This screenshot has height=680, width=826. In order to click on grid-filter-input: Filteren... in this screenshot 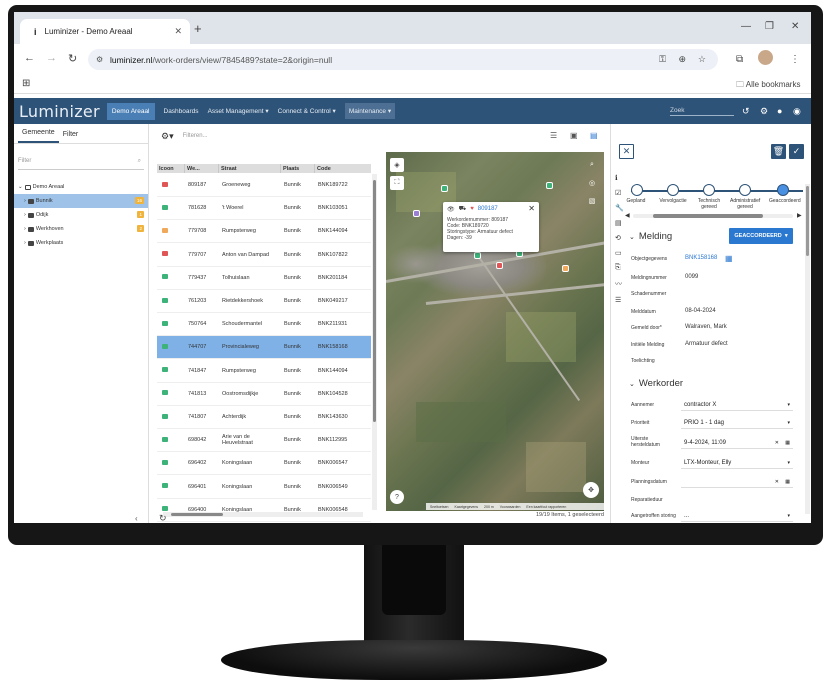, I will do `click(195, 136)`.